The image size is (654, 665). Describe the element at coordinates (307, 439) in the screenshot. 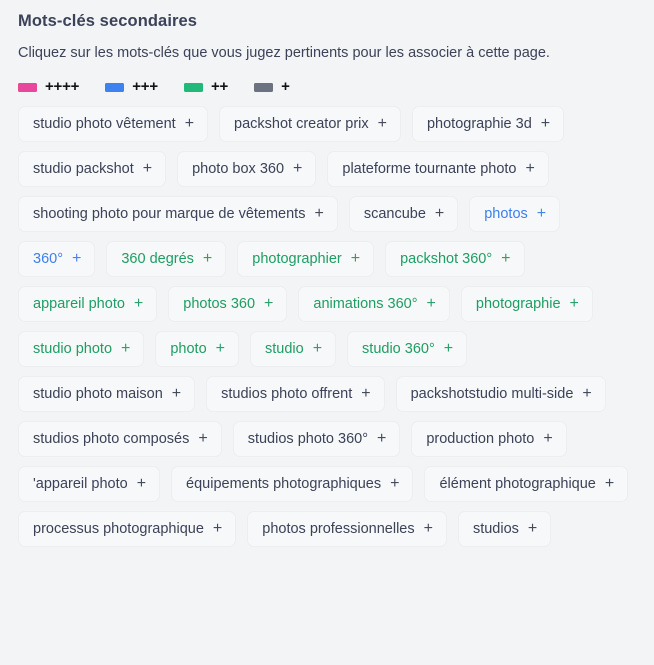

I see `keyword-tag-label: studios photo 360°` at that location.